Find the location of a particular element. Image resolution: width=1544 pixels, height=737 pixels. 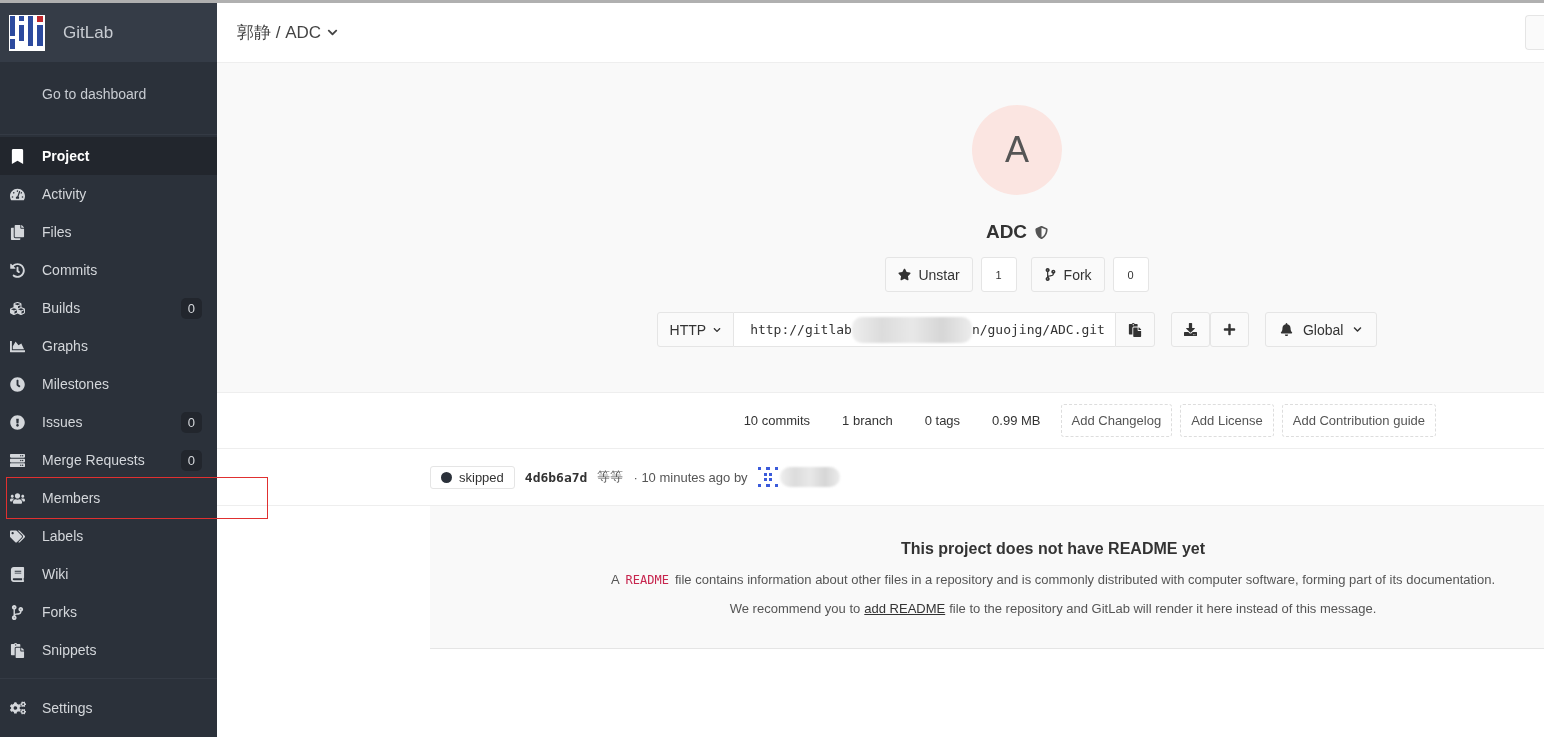

item-label: Commits is located at coordinates (70, 270).